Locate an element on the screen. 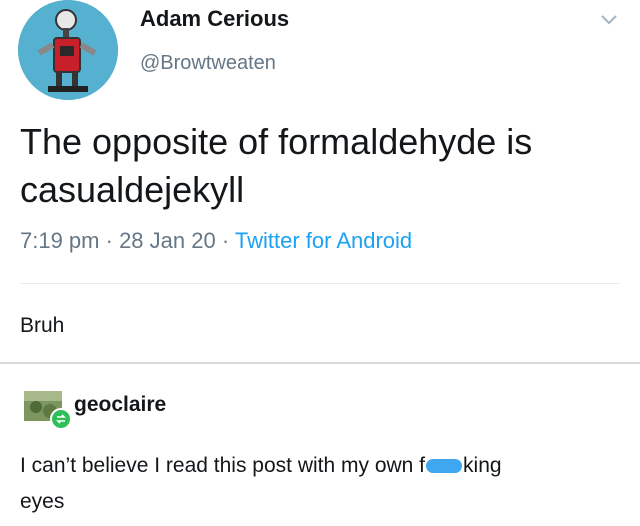  reply-text: Bruh is located at coordinates (42, 325).